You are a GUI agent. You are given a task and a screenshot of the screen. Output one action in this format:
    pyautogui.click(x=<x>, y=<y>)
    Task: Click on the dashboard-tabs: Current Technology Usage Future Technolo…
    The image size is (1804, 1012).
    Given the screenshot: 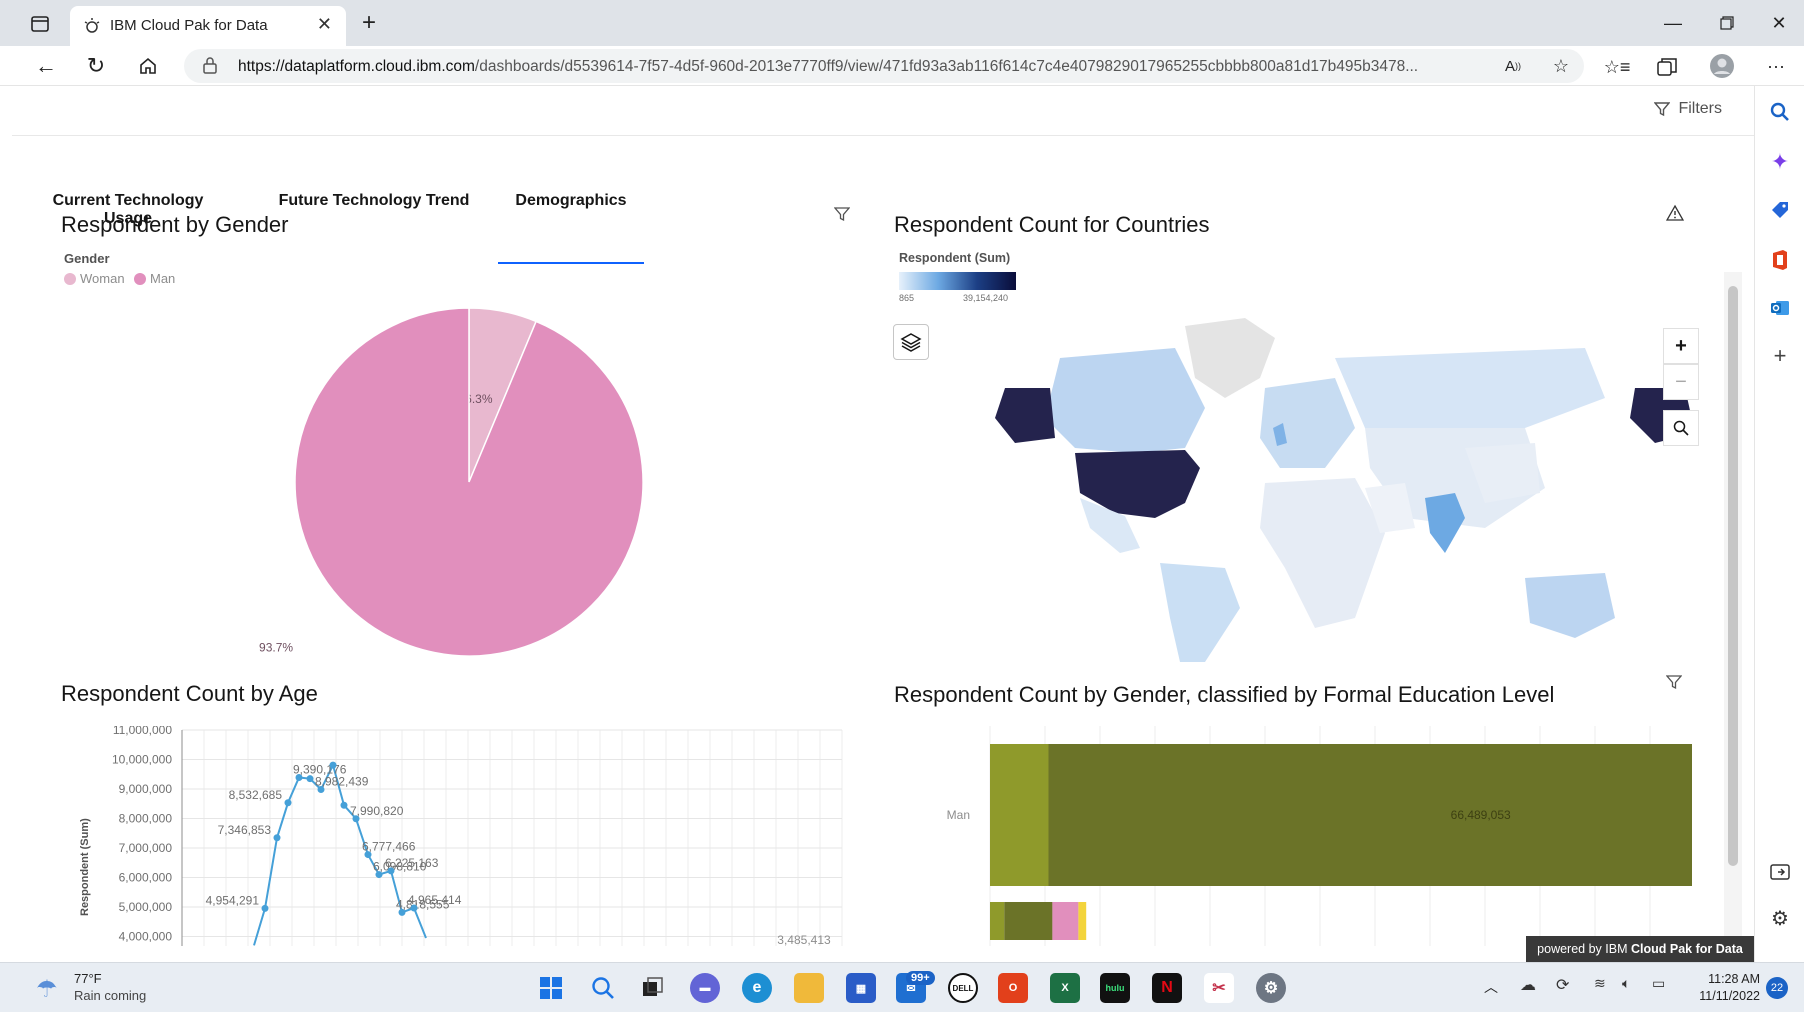 What is the action you would take?
    pyautogui.click(x=877, y=204)
    